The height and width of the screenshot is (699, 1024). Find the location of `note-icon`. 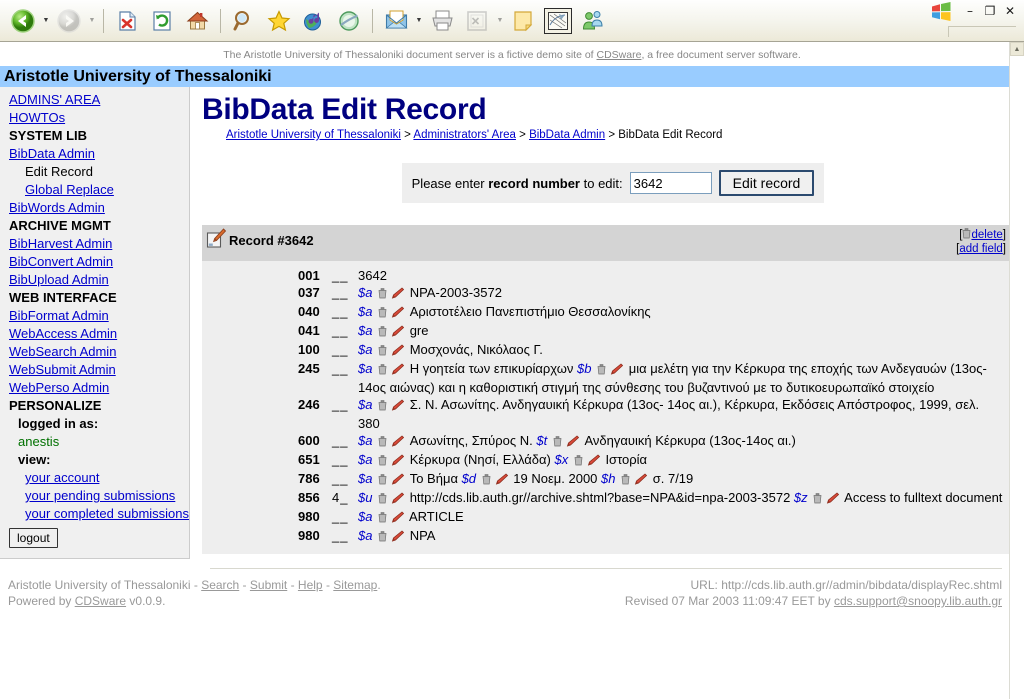

note-icon is located at coordinates (523, 21).